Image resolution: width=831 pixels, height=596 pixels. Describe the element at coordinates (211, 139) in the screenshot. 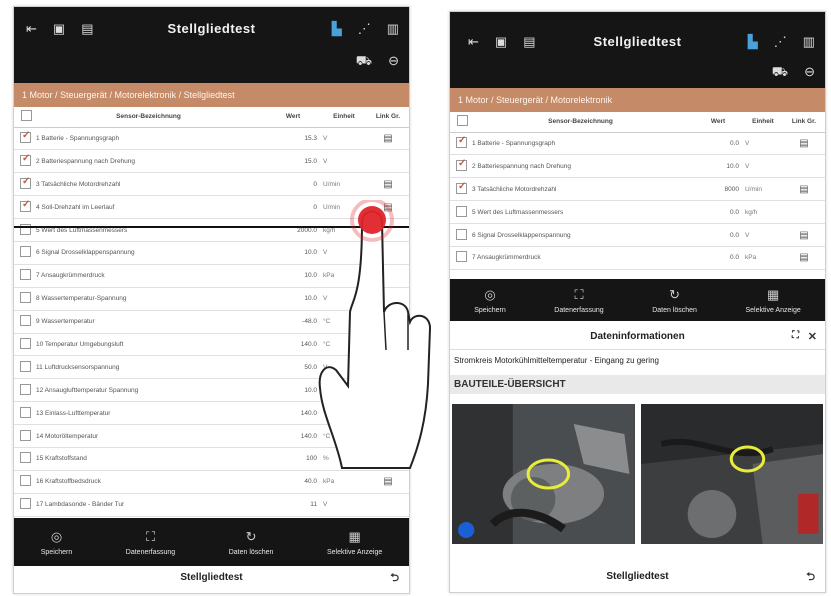

I see `table-row: 1 Batterie - Spannungsgraph15.3V ▤` at that location.